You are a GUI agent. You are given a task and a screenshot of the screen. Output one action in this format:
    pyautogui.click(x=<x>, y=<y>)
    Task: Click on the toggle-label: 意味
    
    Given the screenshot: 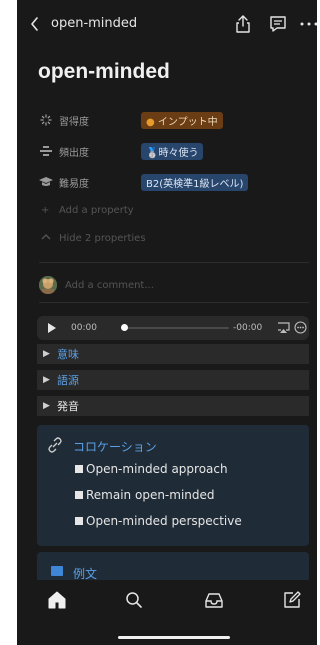 What is the action you would take?
    pyautogui.click(x=68, y=354)
    